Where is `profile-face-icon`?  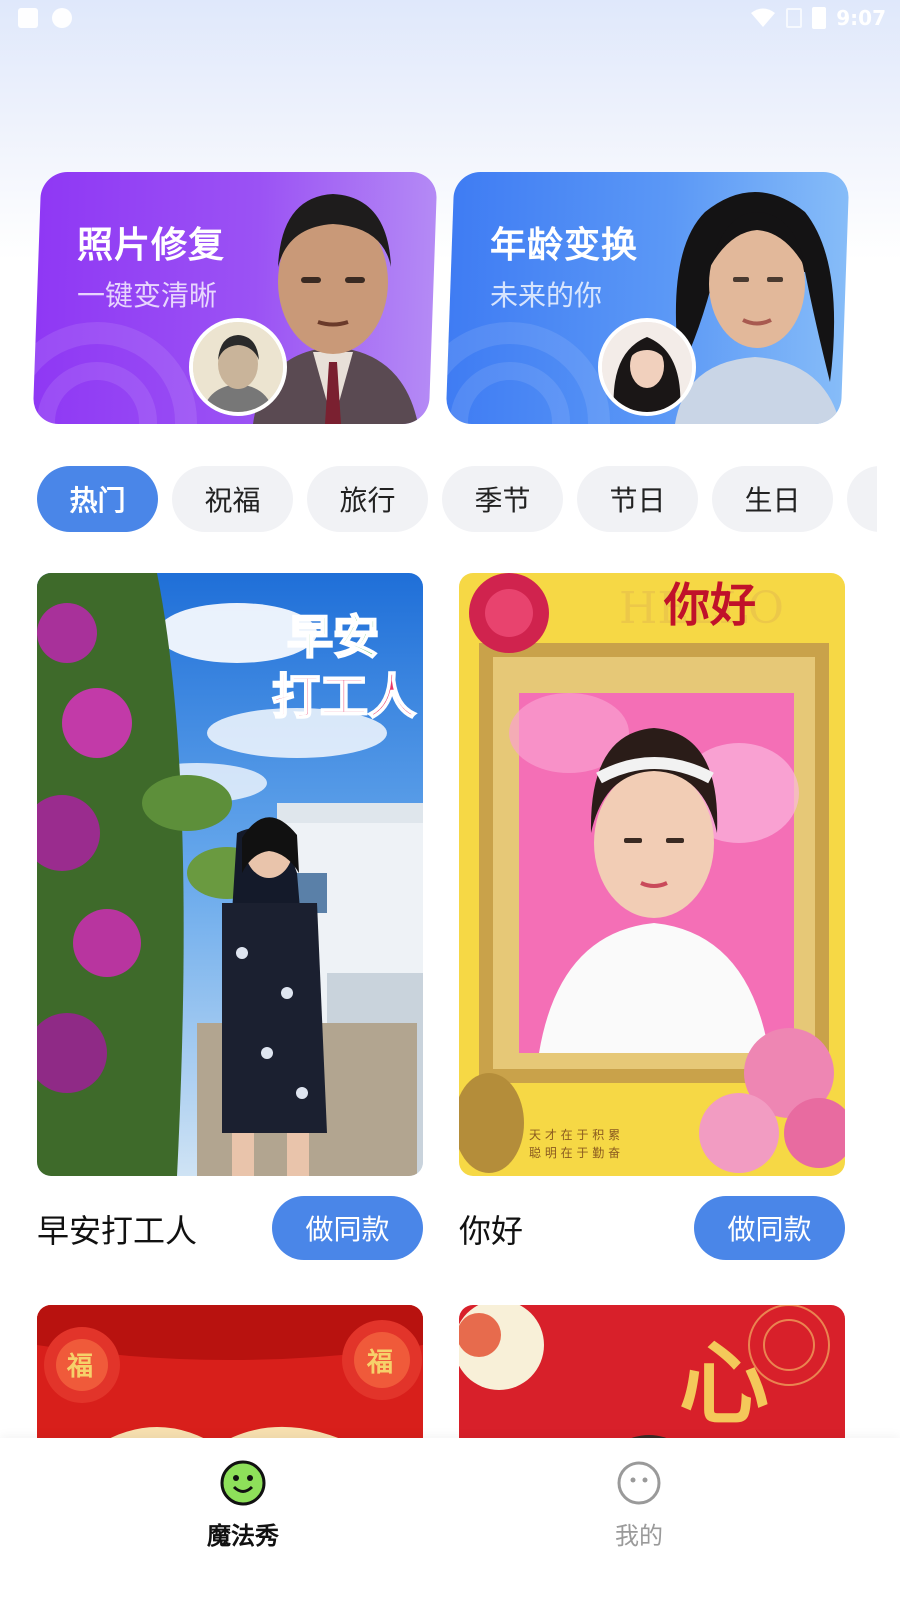 profile-face-icon is located at coordinates (639, 1483).